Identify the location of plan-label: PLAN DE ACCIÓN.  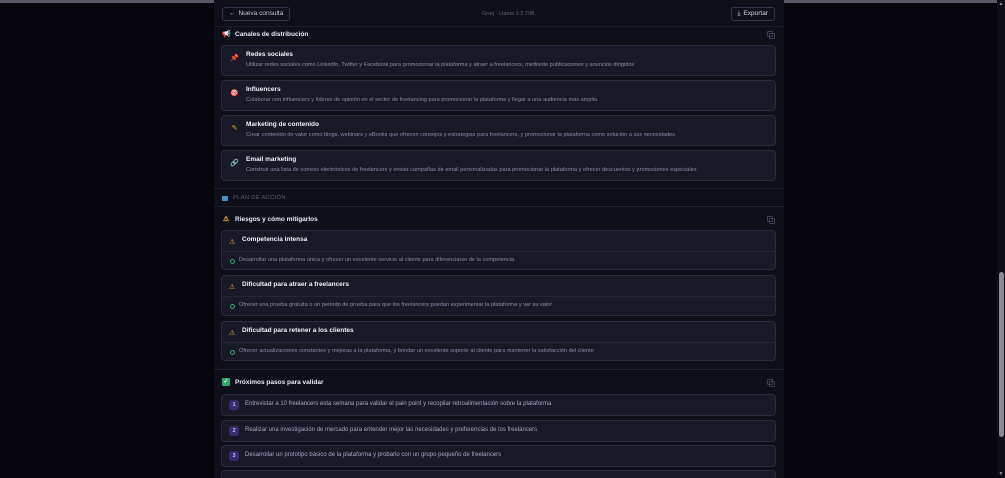
(254, 198).